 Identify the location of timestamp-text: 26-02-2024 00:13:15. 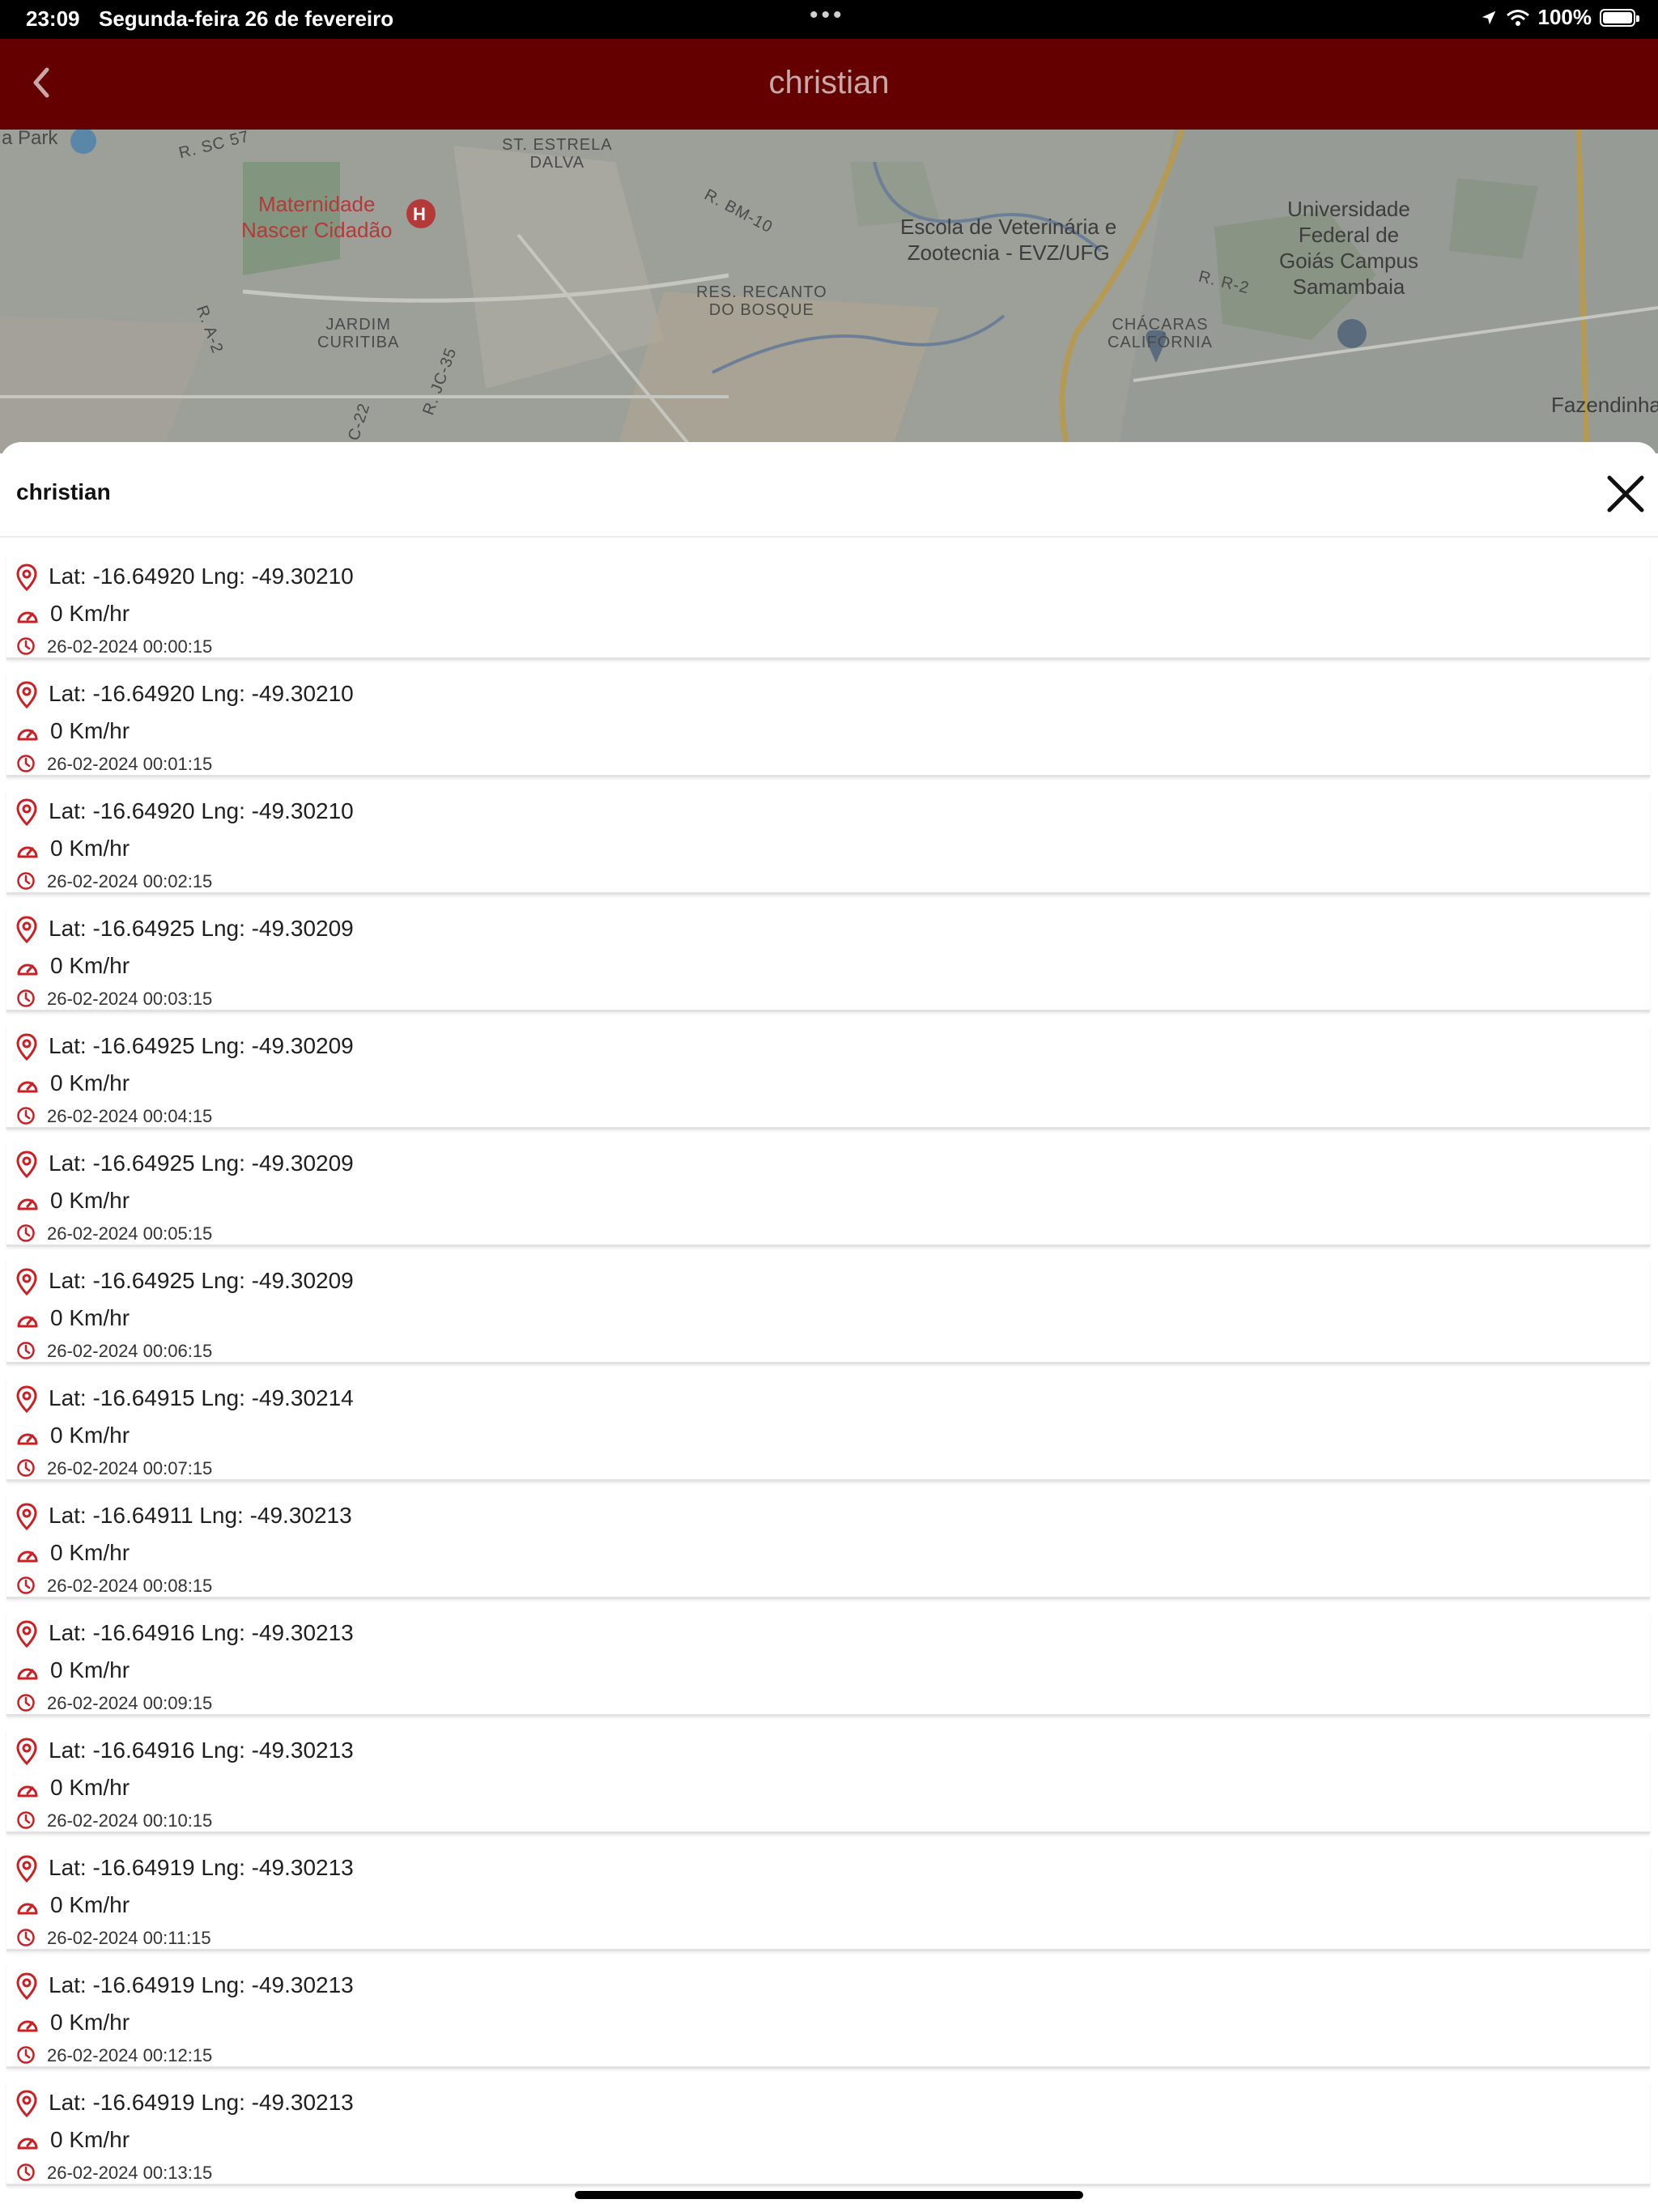
(130, 2173).